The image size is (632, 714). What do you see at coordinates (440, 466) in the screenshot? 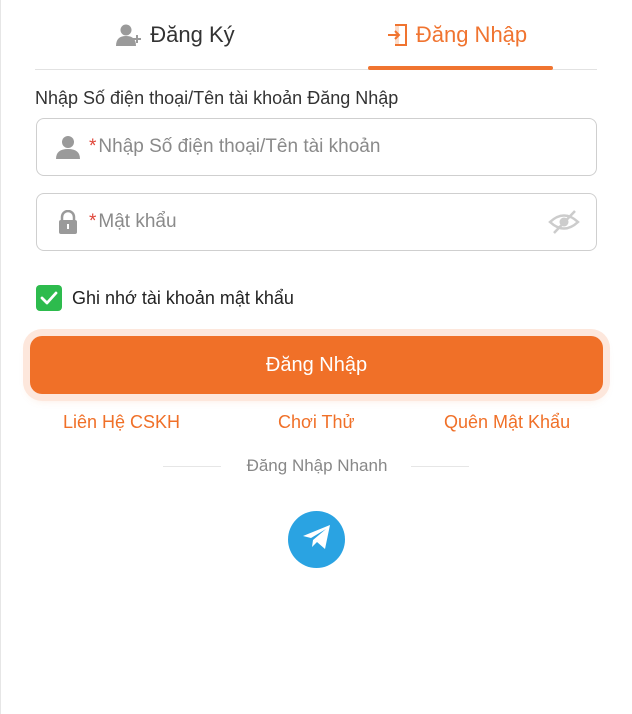
I see `divider-right` at bounding box center [440, 466].